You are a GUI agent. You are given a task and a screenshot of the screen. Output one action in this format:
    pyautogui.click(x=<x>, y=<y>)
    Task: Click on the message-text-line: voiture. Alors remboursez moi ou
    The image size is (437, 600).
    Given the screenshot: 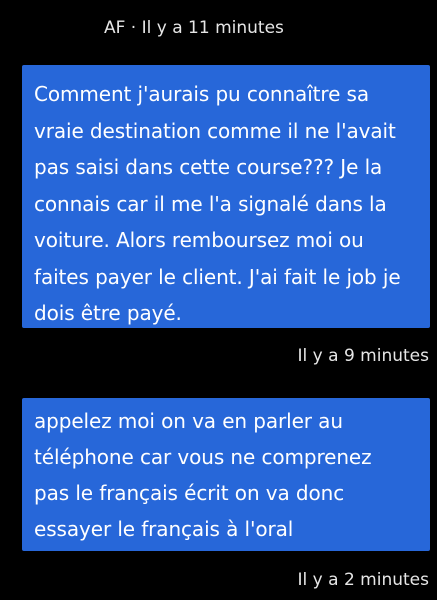 What is the action you would take?
    pyautogui.click(x=199, y=240)
    